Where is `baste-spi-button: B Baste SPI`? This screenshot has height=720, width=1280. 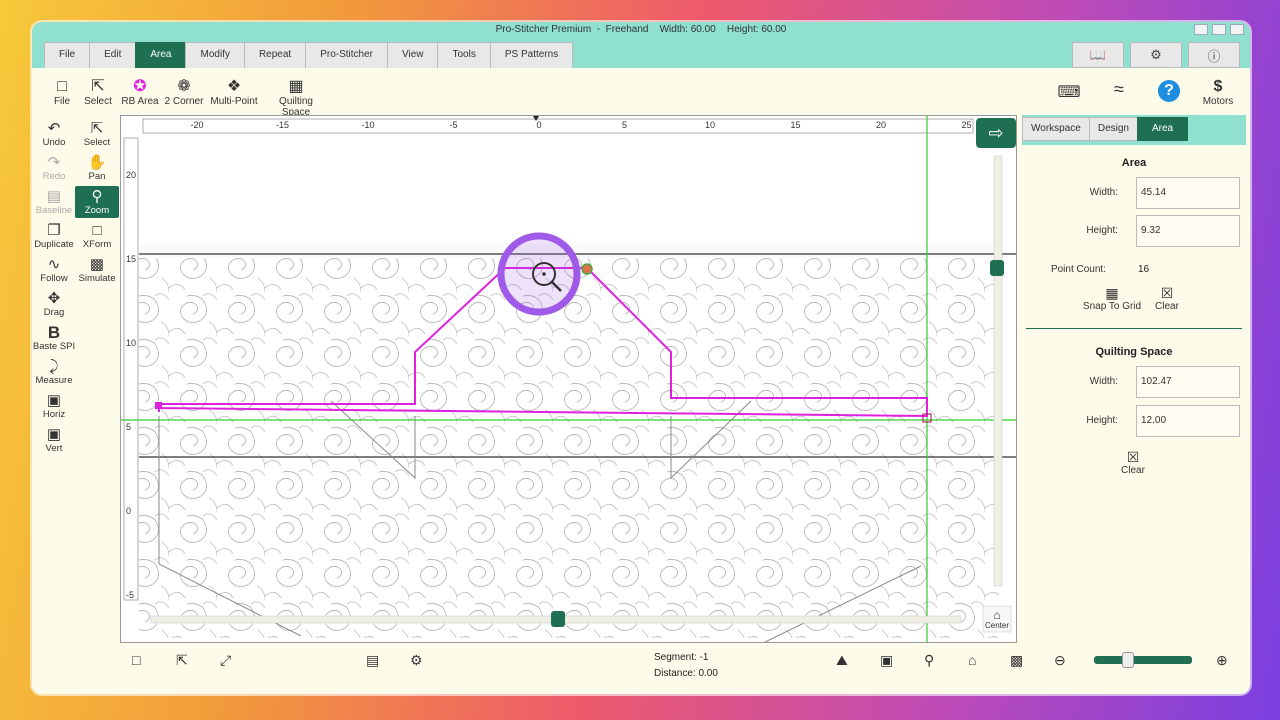 baste-spi-button: B Baste SPI is located at coordinates (54, 338).